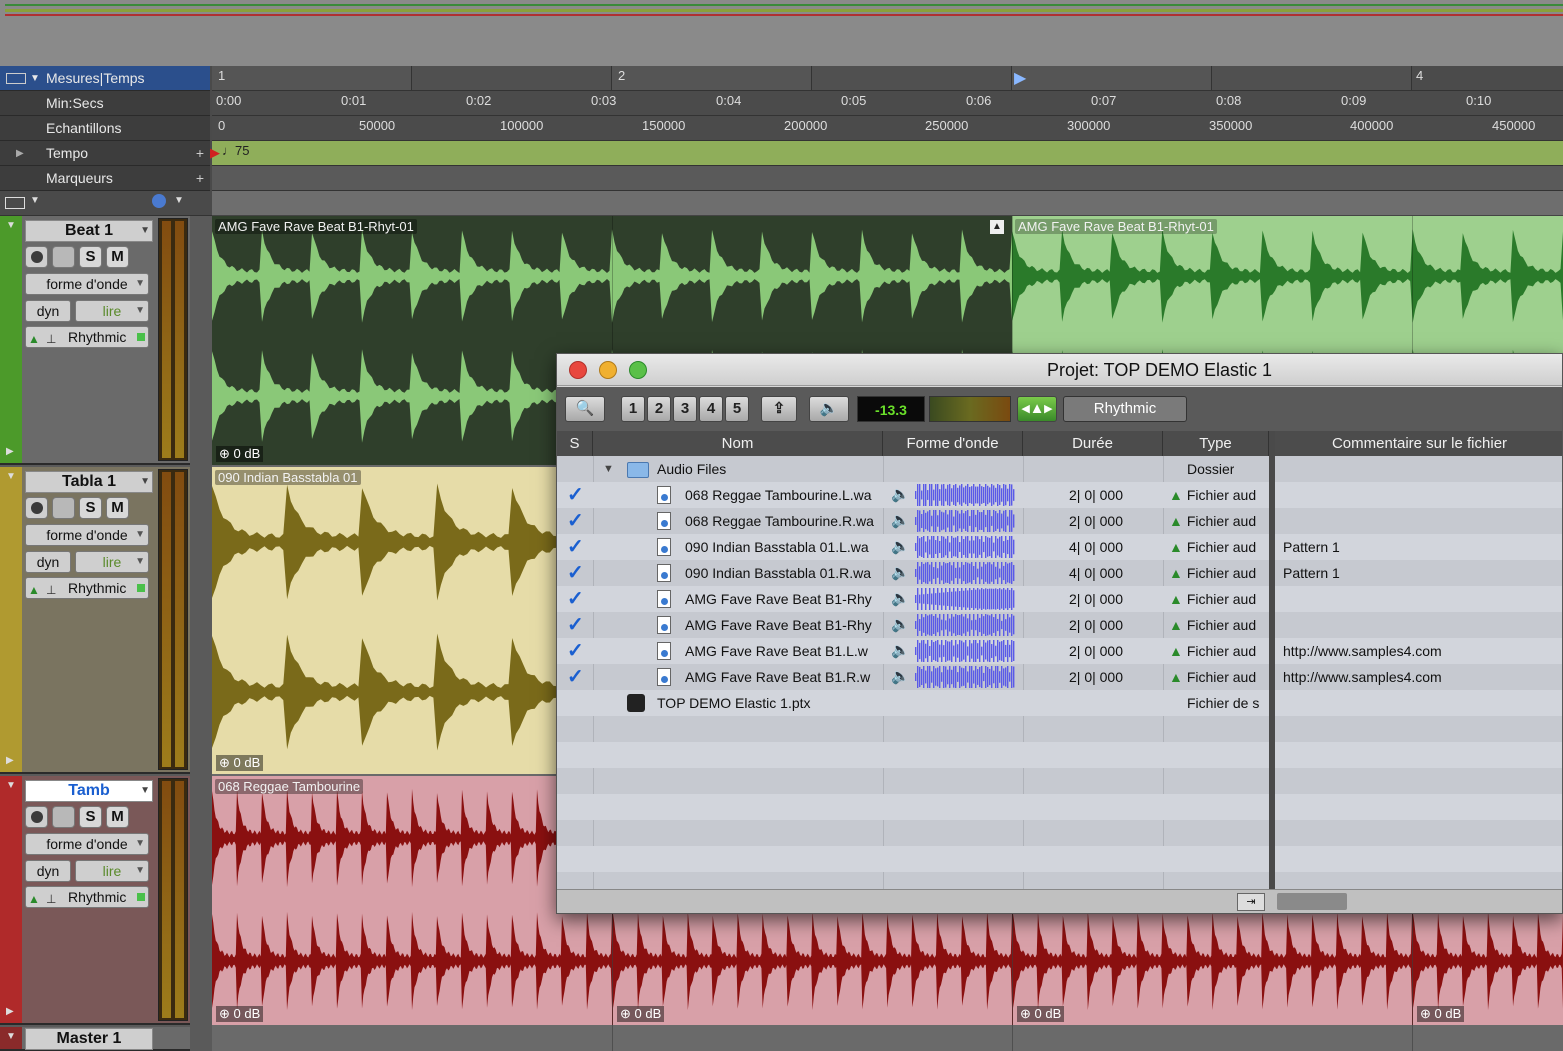  What do you see at coordinates (105, 153) in the screenshot?
I see `ruler-tempo-label: ▶ Tempo +` at bounding box center [105, 153].